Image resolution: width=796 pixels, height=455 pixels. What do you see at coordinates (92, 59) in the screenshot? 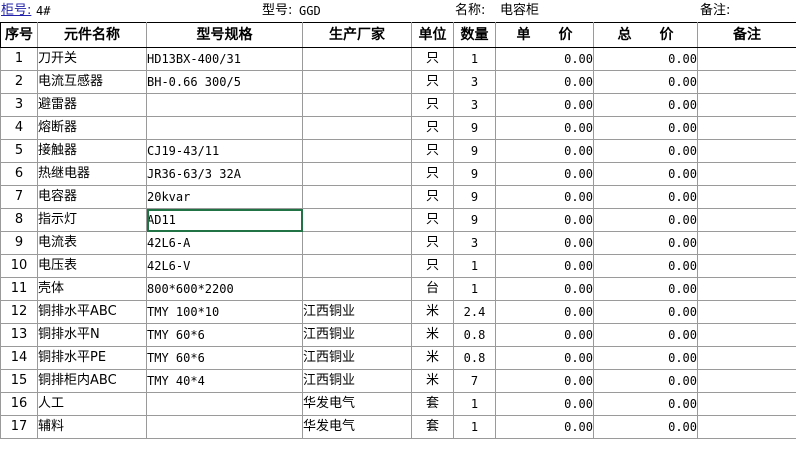
I see `cell-name: 刀开关` at bounding box center [92, 59].